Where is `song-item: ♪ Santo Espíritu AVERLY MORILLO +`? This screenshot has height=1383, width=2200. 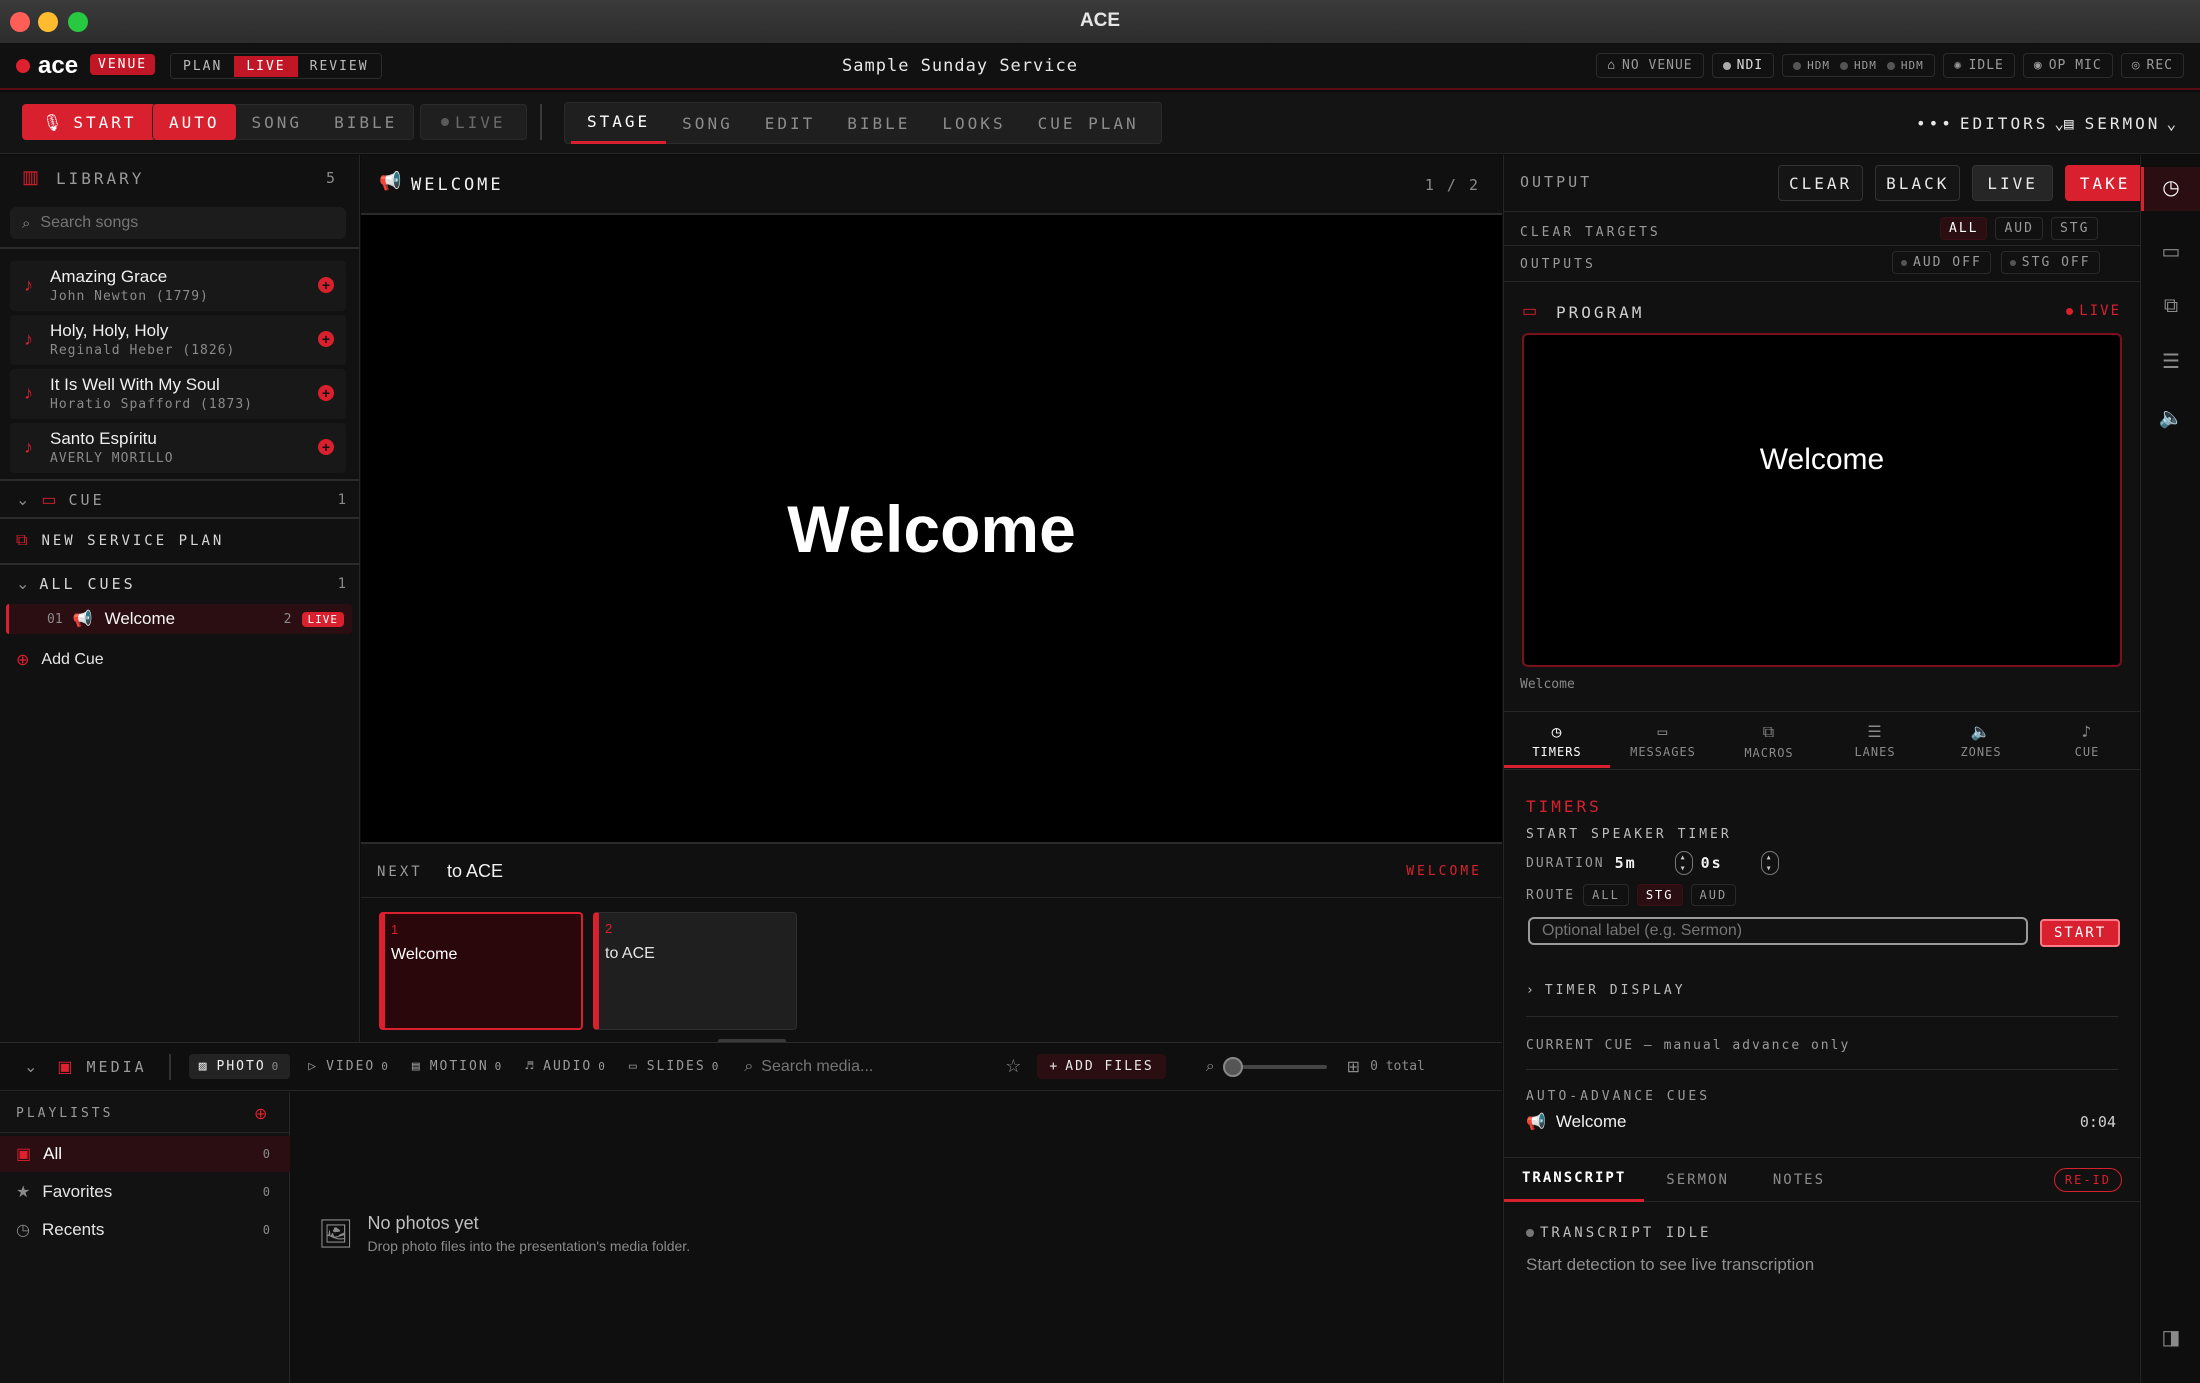 song-item: ♪ Santo Espíritu AVERLY MORILLO + is located at coordinates (178, 448).